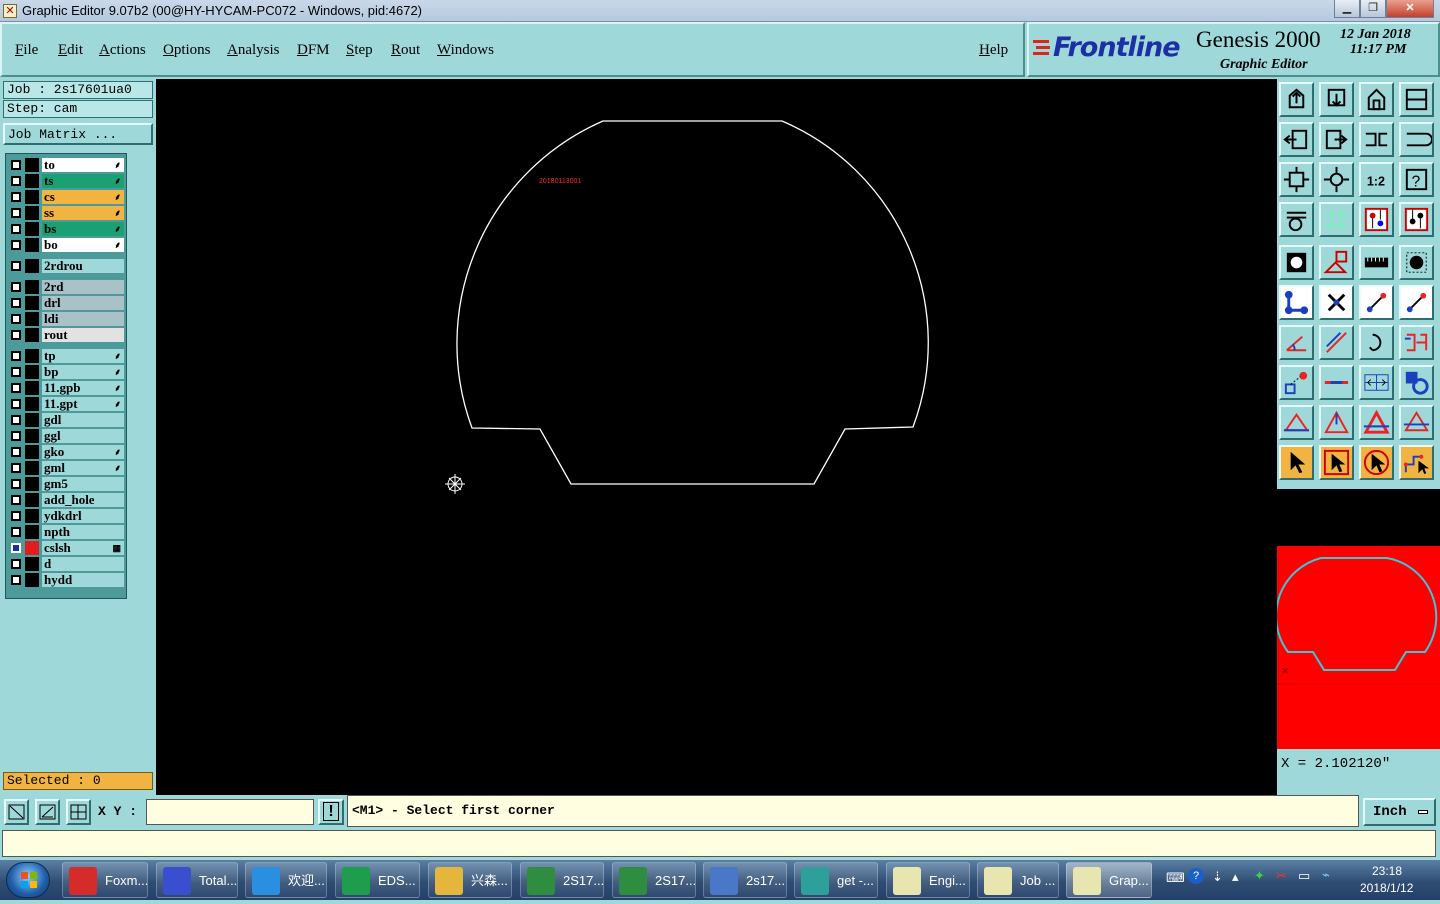  What do you see at coordinates (83, 303) in the screenshot?
I see `layer-name: drl` at bounding box center [83, 303].